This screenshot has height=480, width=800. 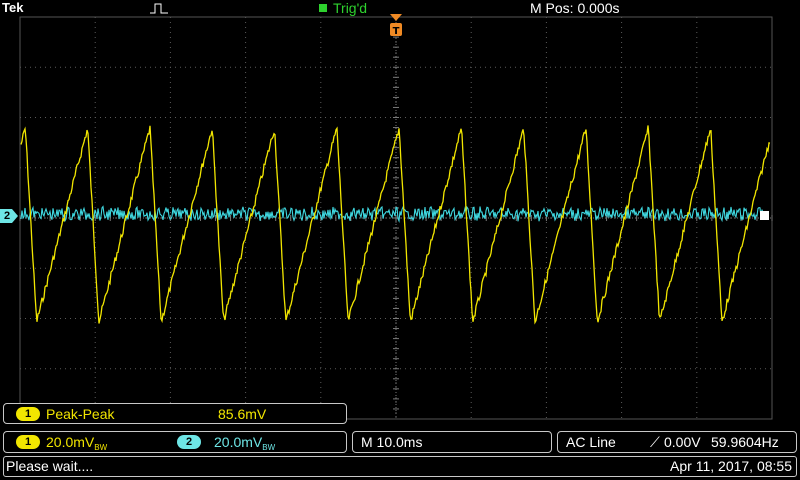 What do you see at coordinates (682, 442) in the screenshot?
I see `trigger-level: 0.00V` at bounding box center [682, 442].